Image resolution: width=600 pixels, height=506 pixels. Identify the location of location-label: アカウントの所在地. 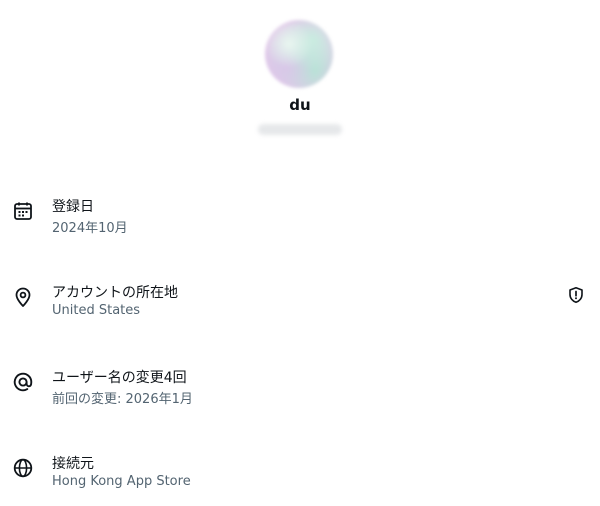
(115, 293).